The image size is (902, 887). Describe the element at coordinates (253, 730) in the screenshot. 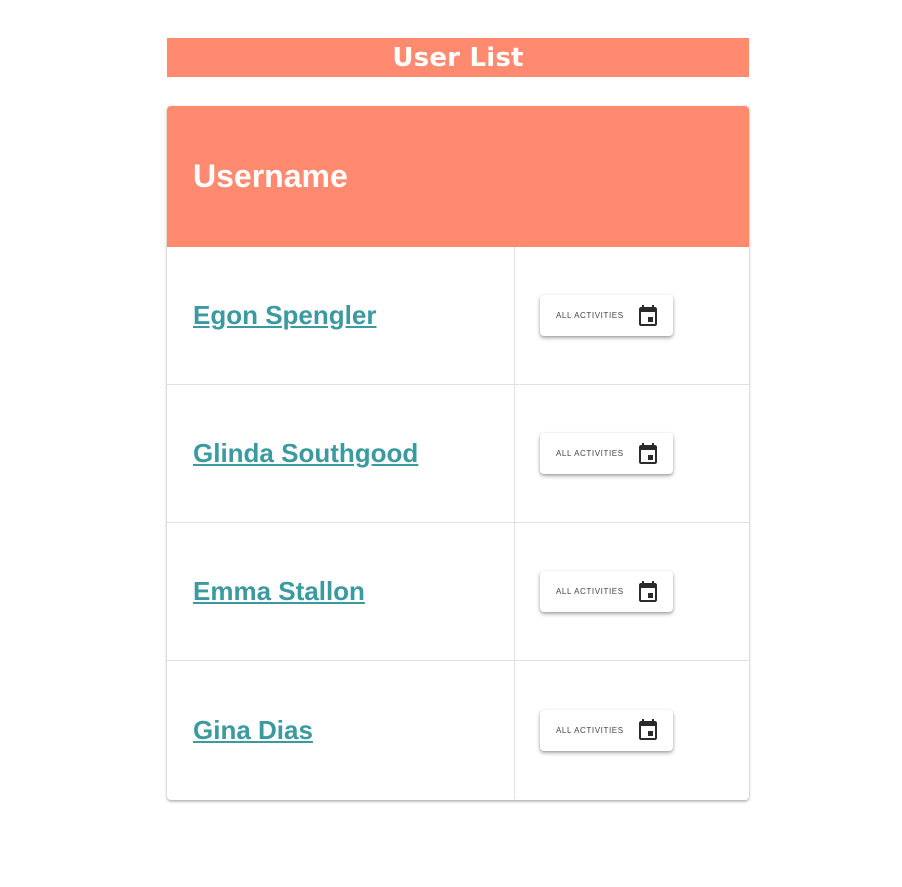

I see `username-link: Gina Dias` at that location.